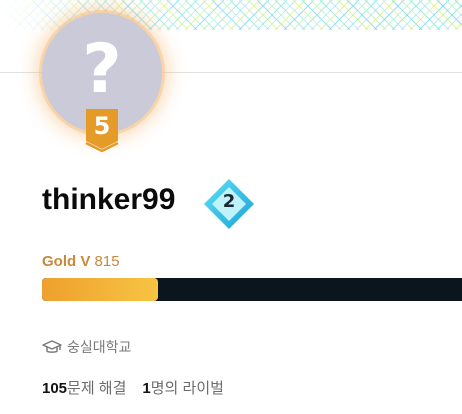 The width and height of the screenshot is (462, 414). I want to click on school-name: 숭실대학교, so click(99, 347).